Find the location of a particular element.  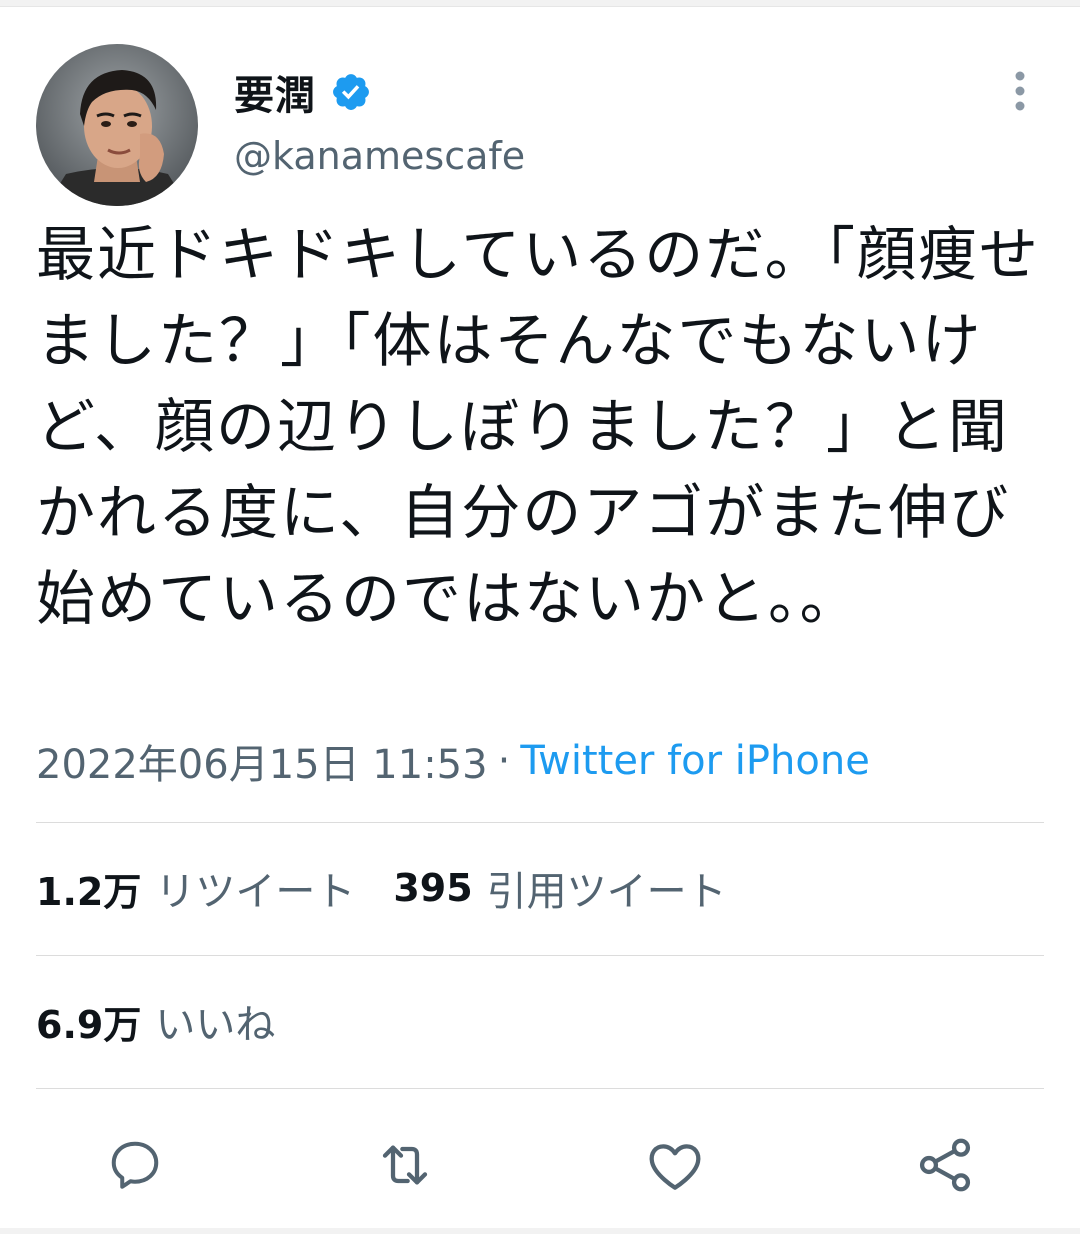

reply-icon is located at coordinates (135, 1165).